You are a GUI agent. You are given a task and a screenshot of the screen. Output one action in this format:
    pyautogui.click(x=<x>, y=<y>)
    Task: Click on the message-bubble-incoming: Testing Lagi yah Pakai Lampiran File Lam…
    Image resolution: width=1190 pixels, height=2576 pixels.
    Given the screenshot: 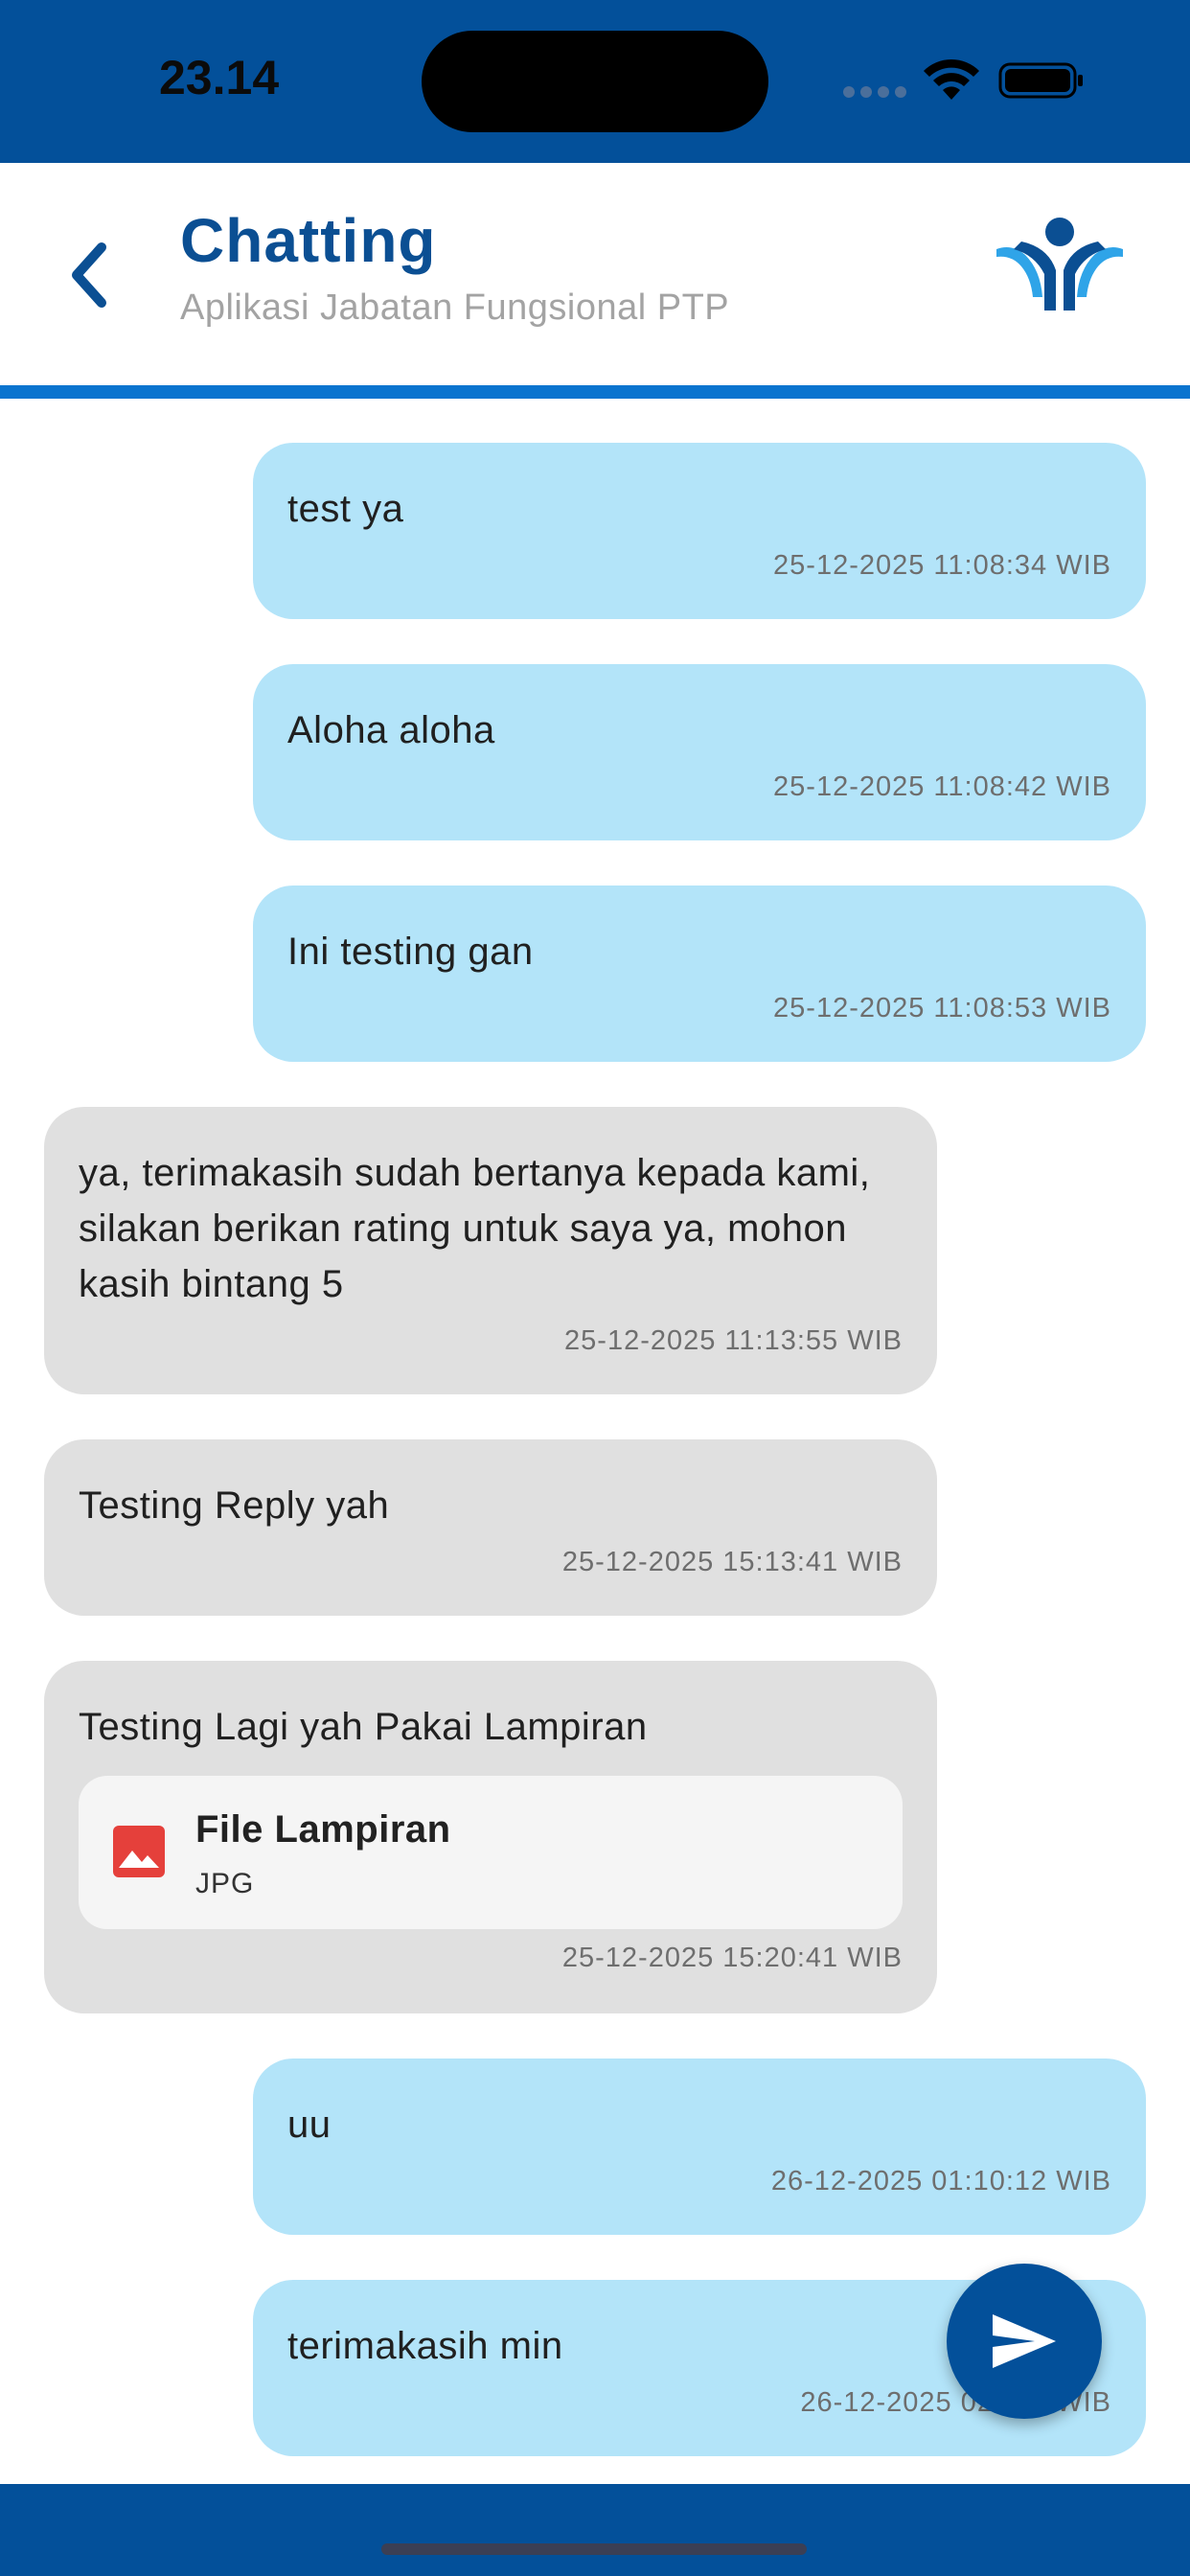 What is the action you would take?
    pyautogui.click(x=491, y=1837)
    